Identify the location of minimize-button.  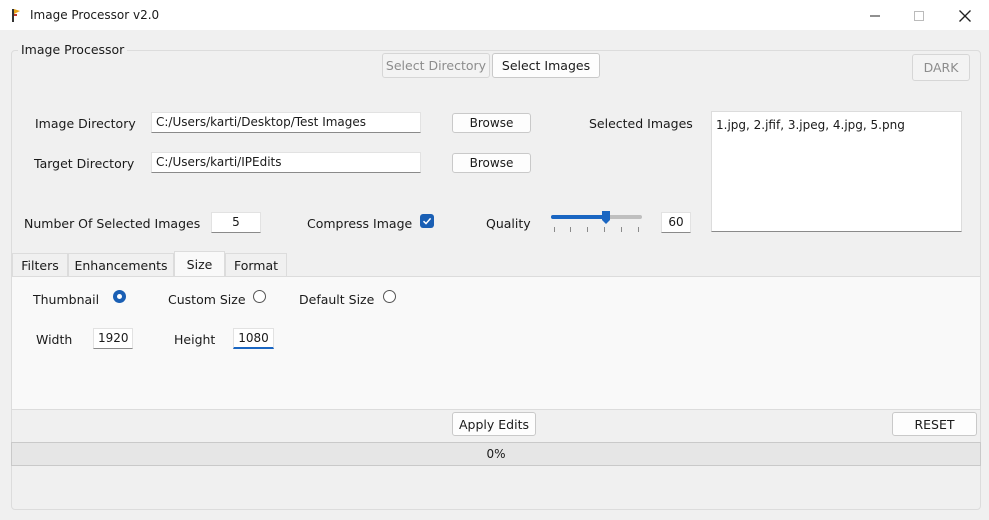
(875, 15).